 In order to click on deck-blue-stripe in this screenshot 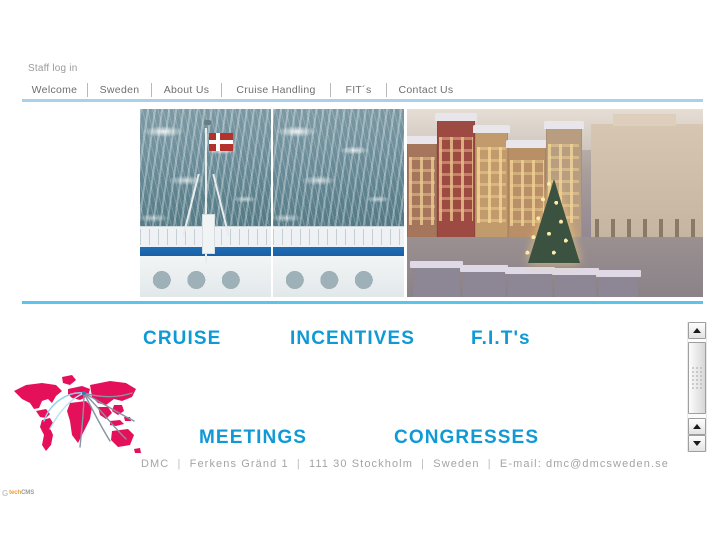, I will do `click(338, 251)`.